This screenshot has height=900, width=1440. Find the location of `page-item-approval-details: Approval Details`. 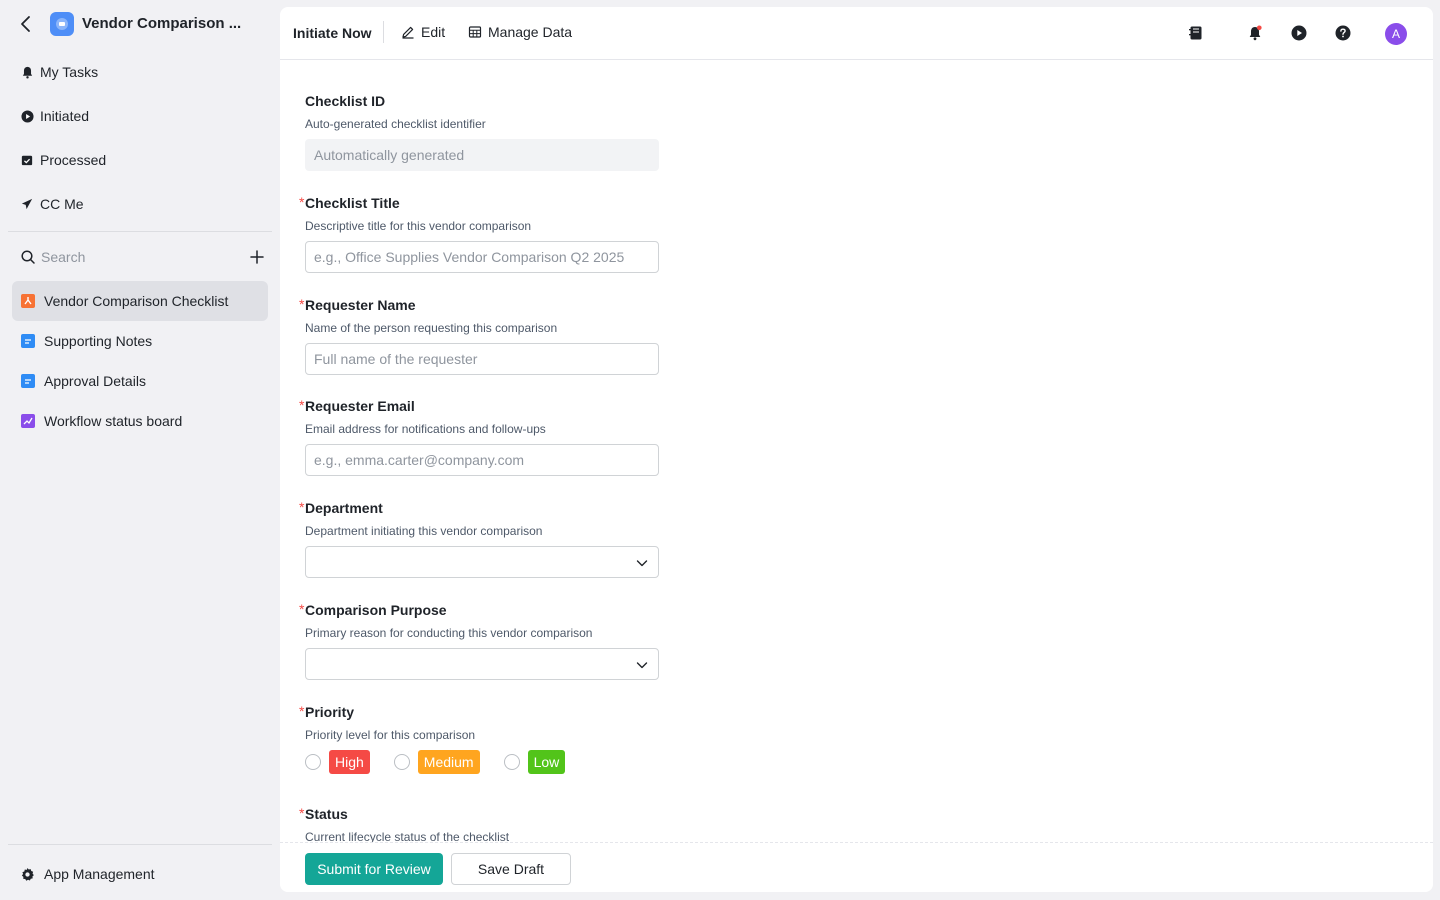

page-item-approval-details: Approval Details is located at coordinates (140, 381).